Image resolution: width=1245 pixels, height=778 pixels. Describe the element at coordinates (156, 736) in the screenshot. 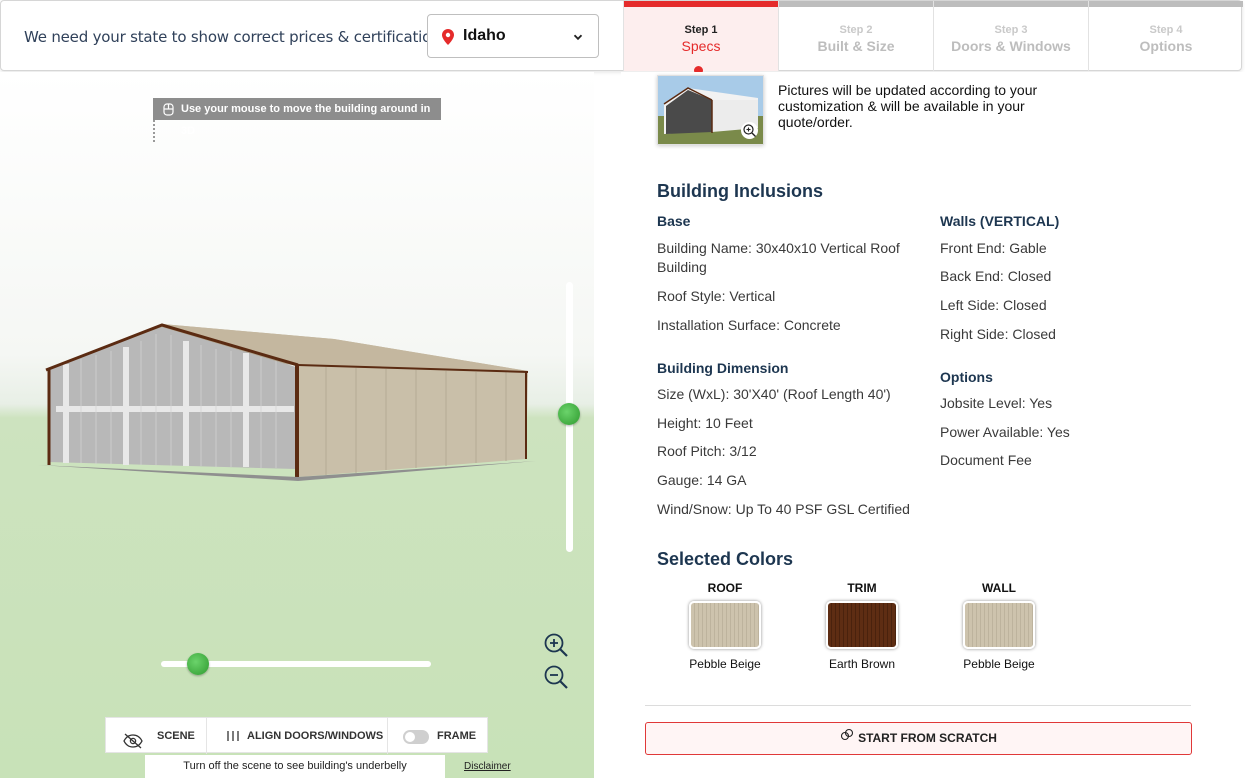

I see `scene-button: SCENE` at that location.